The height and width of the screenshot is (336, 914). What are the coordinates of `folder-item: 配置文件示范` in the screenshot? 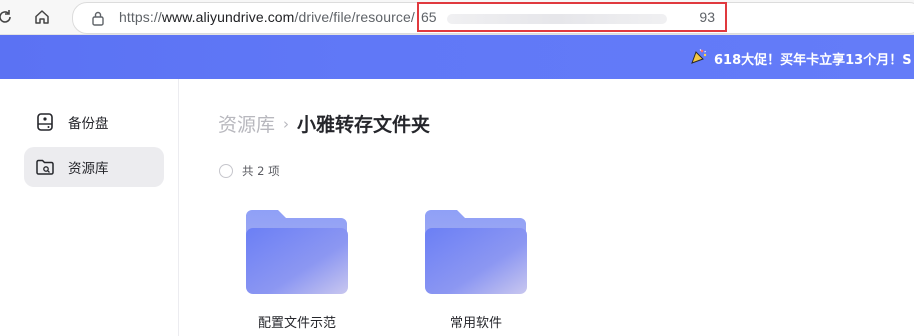 It's located at (297, 272).